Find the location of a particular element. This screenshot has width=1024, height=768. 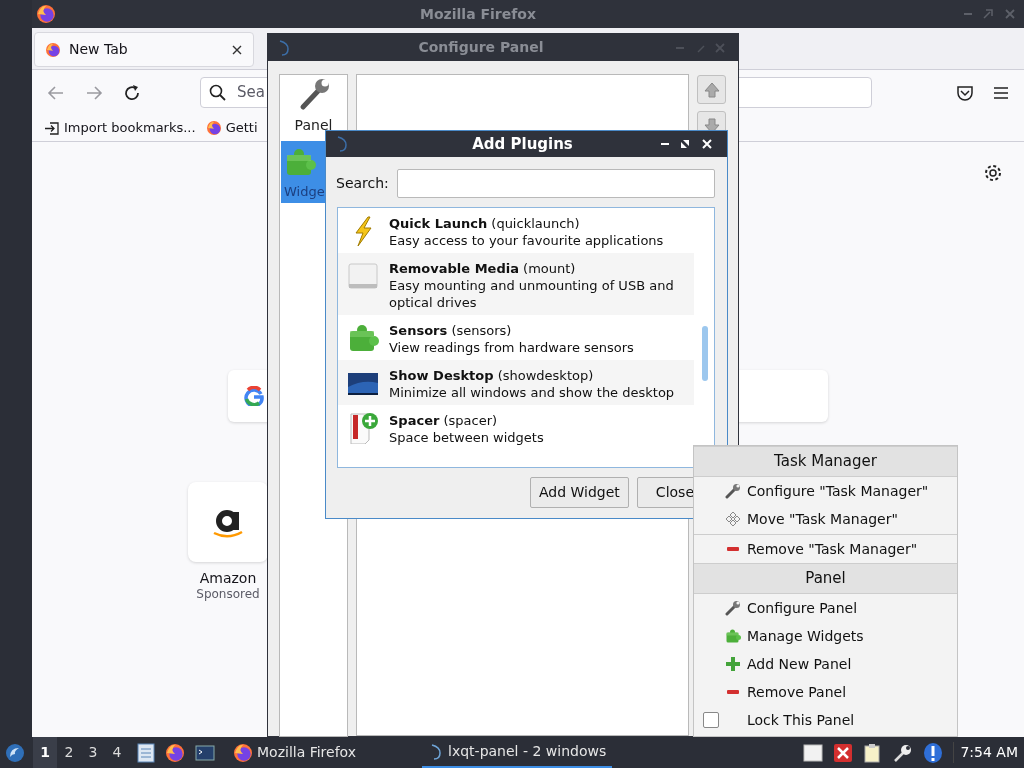

plugin-description: Easy access to your favourite applications is located at coordinates (526, 240).